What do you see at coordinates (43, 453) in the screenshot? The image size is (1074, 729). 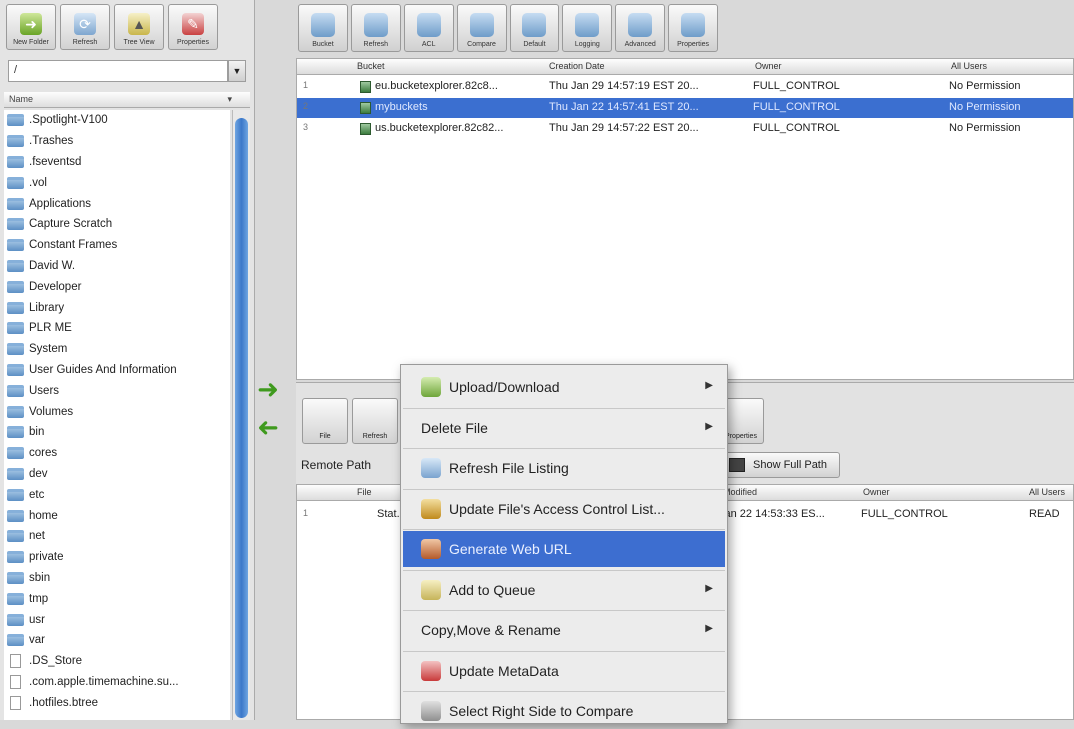 I see `tree-item-label: cores` at bounding box center [43, 453].